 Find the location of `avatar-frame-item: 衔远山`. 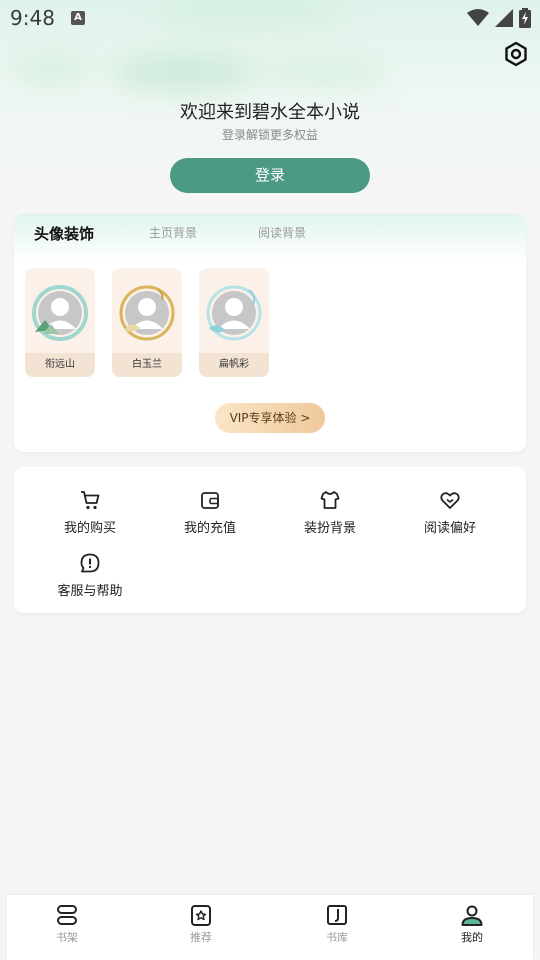

avatar-frame-item: 衔远山 is located at coordinates (60, 322).